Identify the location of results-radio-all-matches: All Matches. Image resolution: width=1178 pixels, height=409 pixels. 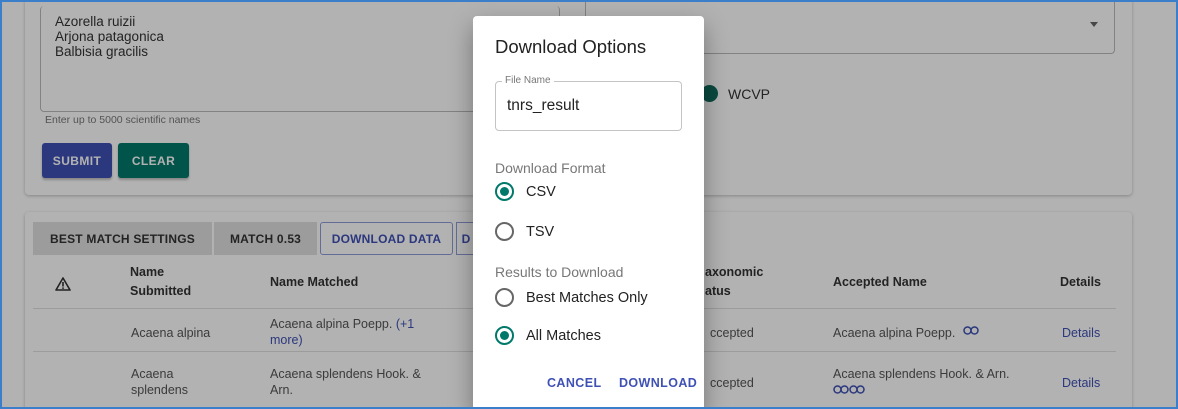
(548, 335).